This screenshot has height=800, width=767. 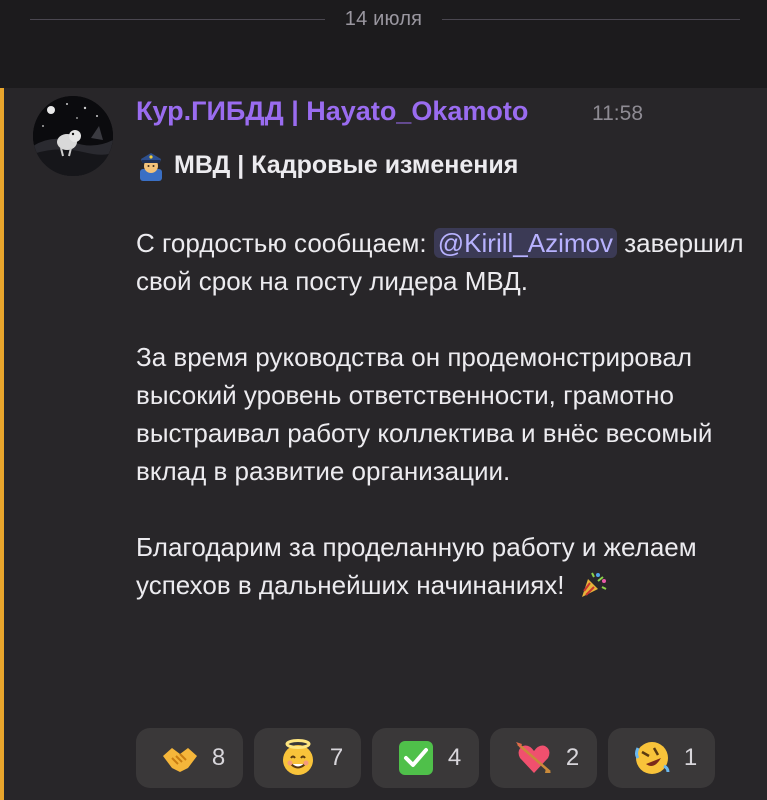 What do you see at coordinates (652, 758) in the screenshot?
I see `rofl-icon` at bounding box center [652, 758].